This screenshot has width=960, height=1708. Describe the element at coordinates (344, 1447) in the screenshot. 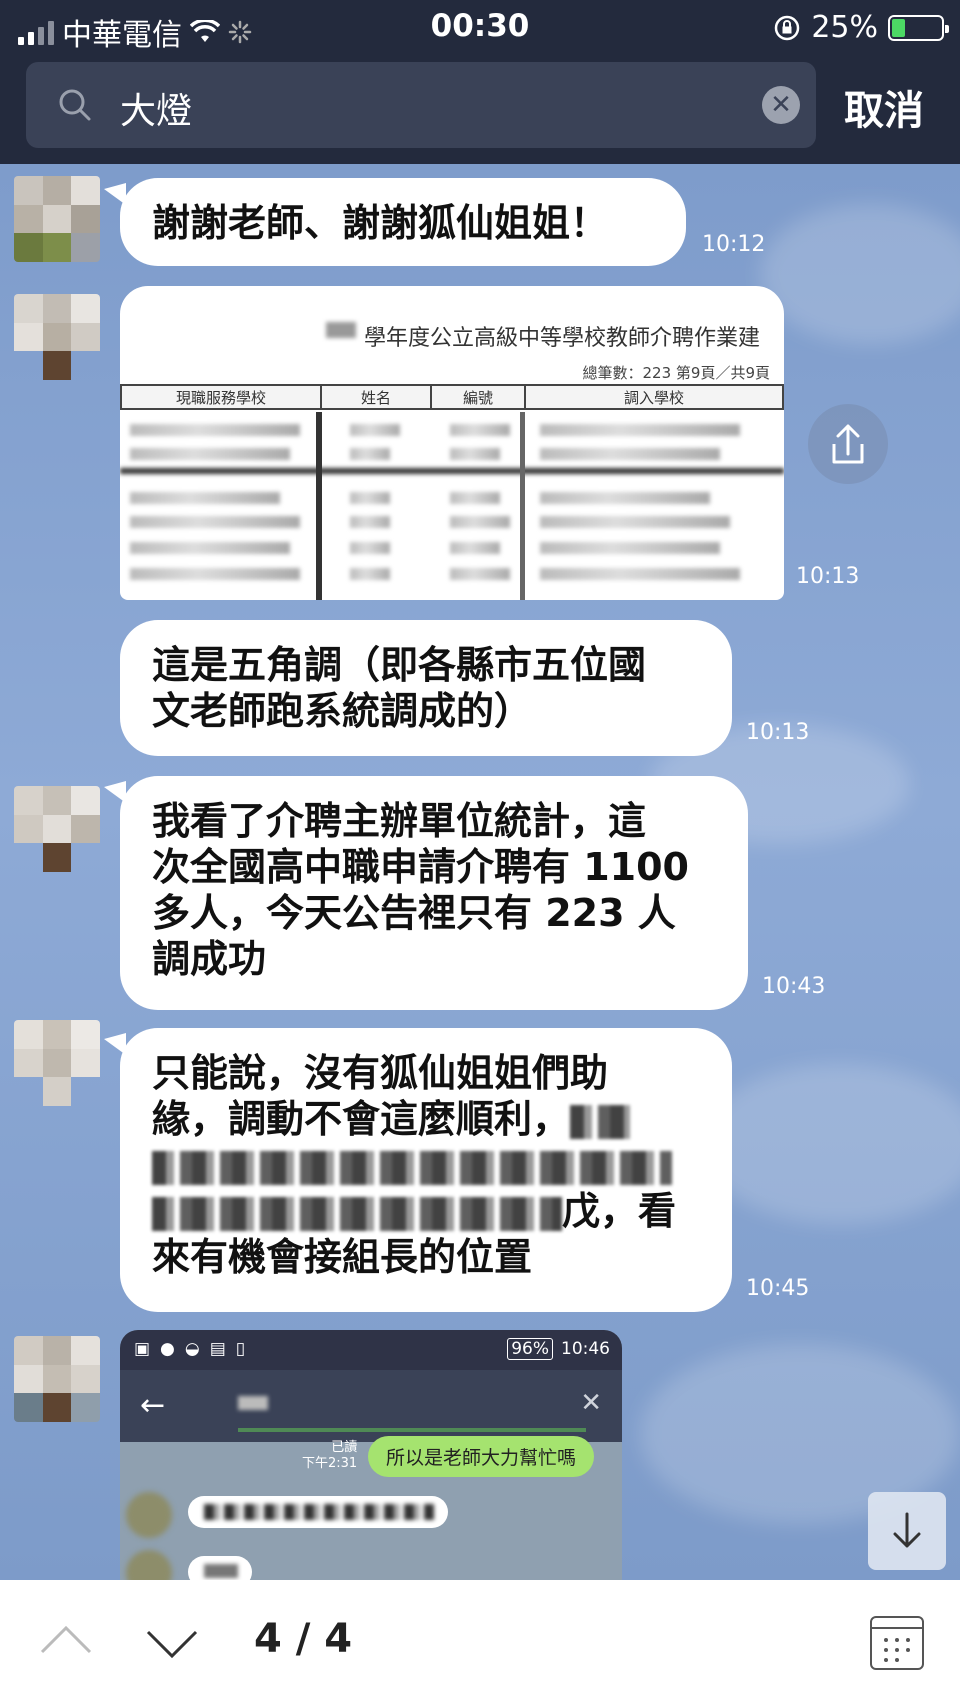

I see `read-label: 已讀` at that location.